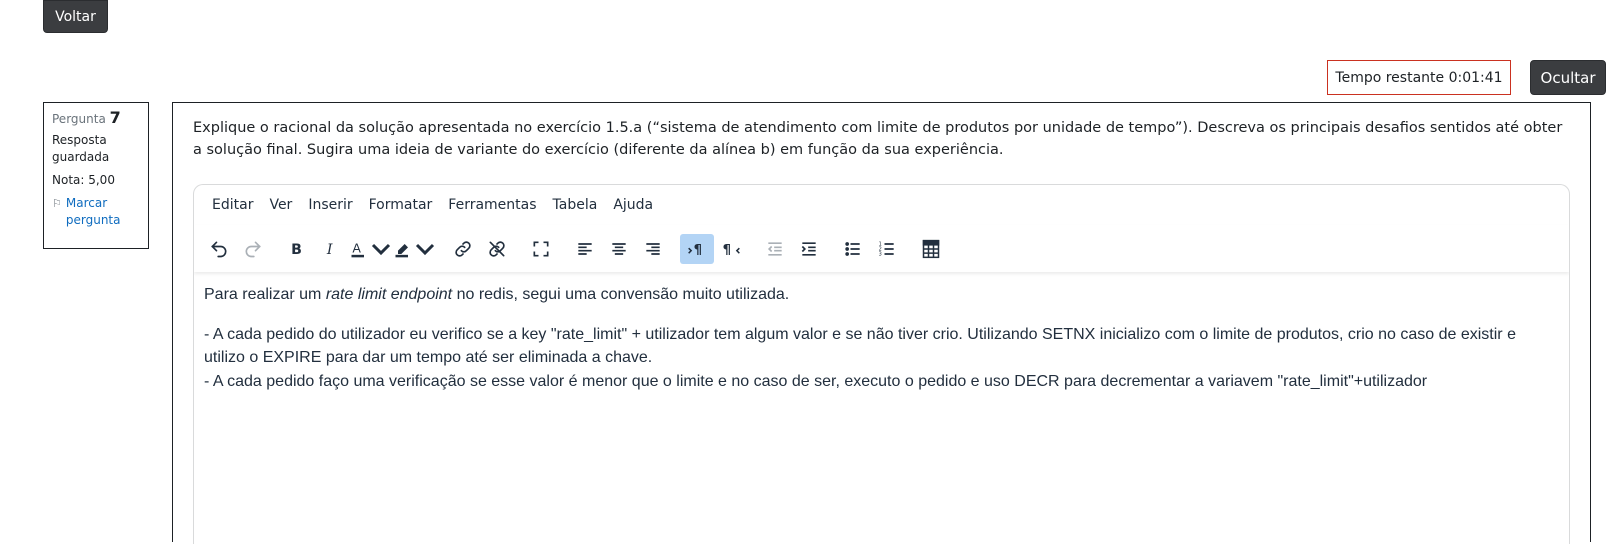  What do you see at coordinates (253, 249) in the screenshot?
I see `redo-icon` at bounding box center [253, 249].